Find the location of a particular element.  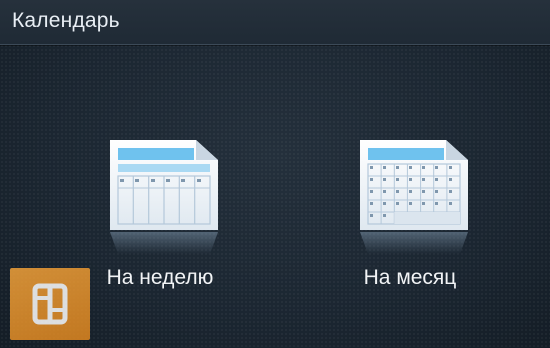

week-view-label: На неделю is located at coordinates (160, 277).